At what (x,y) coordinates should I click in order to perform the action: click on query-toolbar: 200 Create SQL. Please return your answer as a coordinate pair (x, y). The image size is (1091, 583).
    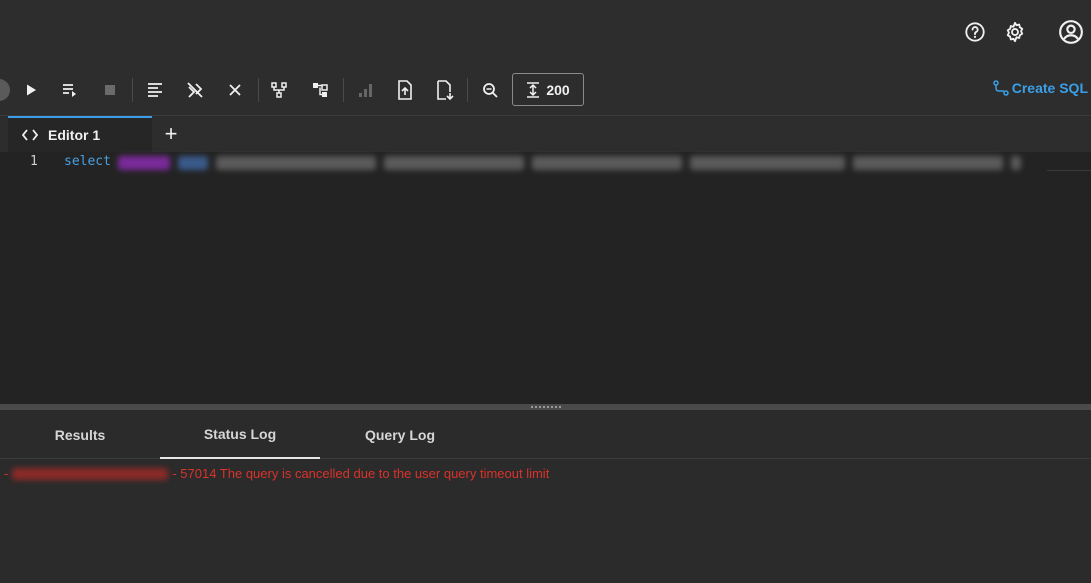
    Looking at the image, I should click on (545, 90).